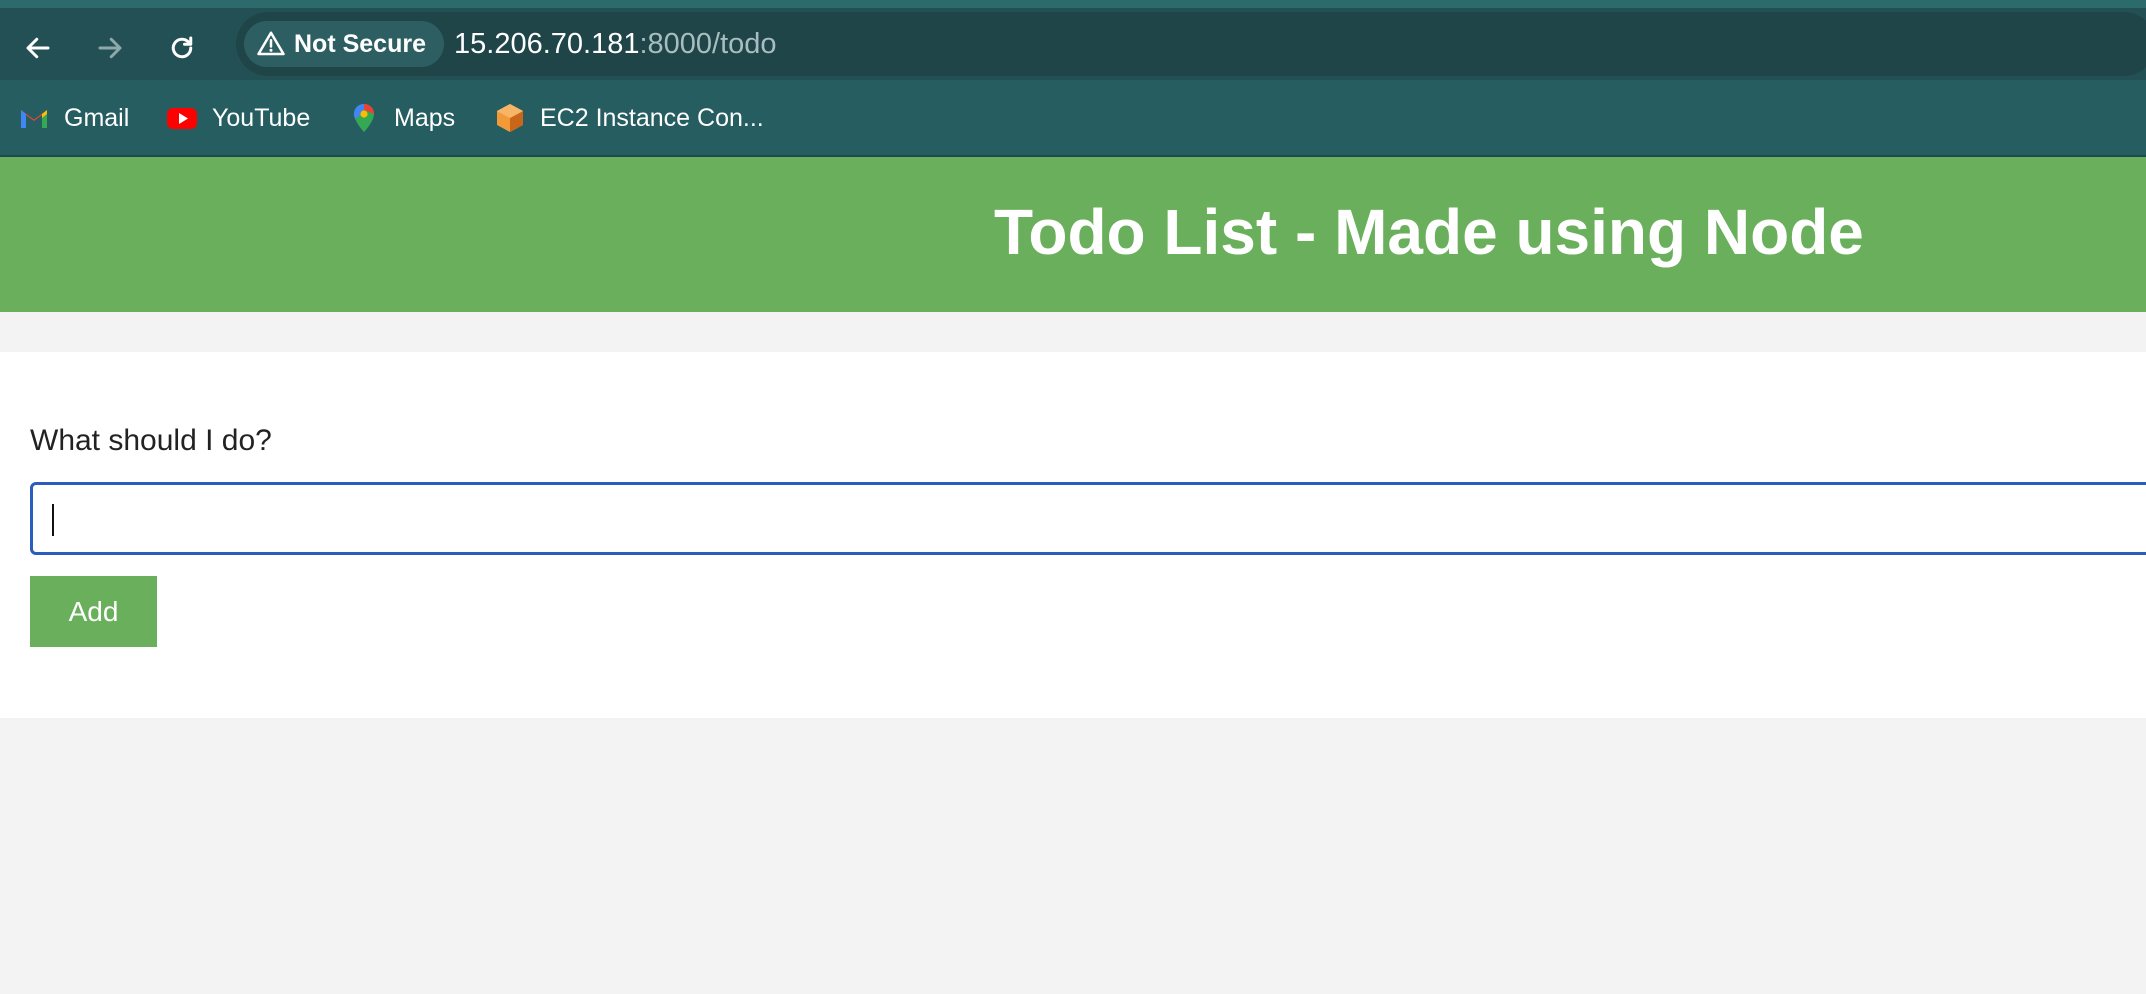 Image resolution: width=2146 pixels, height=994 pixels. I want to click on bookmark-maps: Maps, so click(401, 118).